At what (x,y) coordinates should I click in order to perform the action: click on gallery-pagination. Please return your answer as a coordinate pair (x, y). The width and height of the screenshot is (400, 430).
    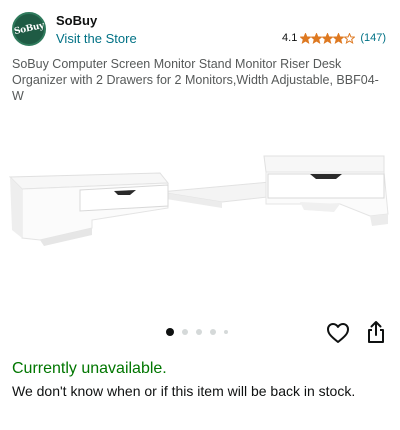
    Looking at the image, I should click on (201, 332).